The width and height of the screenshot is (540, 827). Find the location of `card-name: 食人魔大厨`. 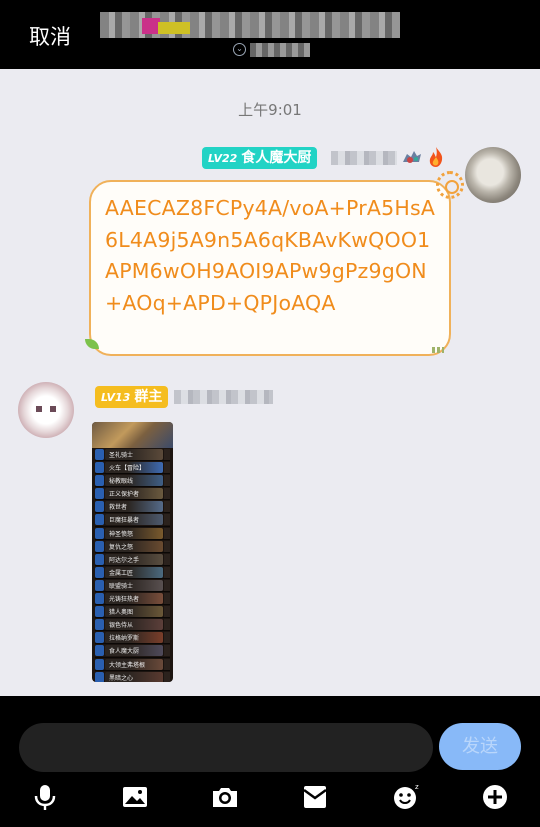

card-name: 食人魔大厨 is located at coordinates (124, 652).